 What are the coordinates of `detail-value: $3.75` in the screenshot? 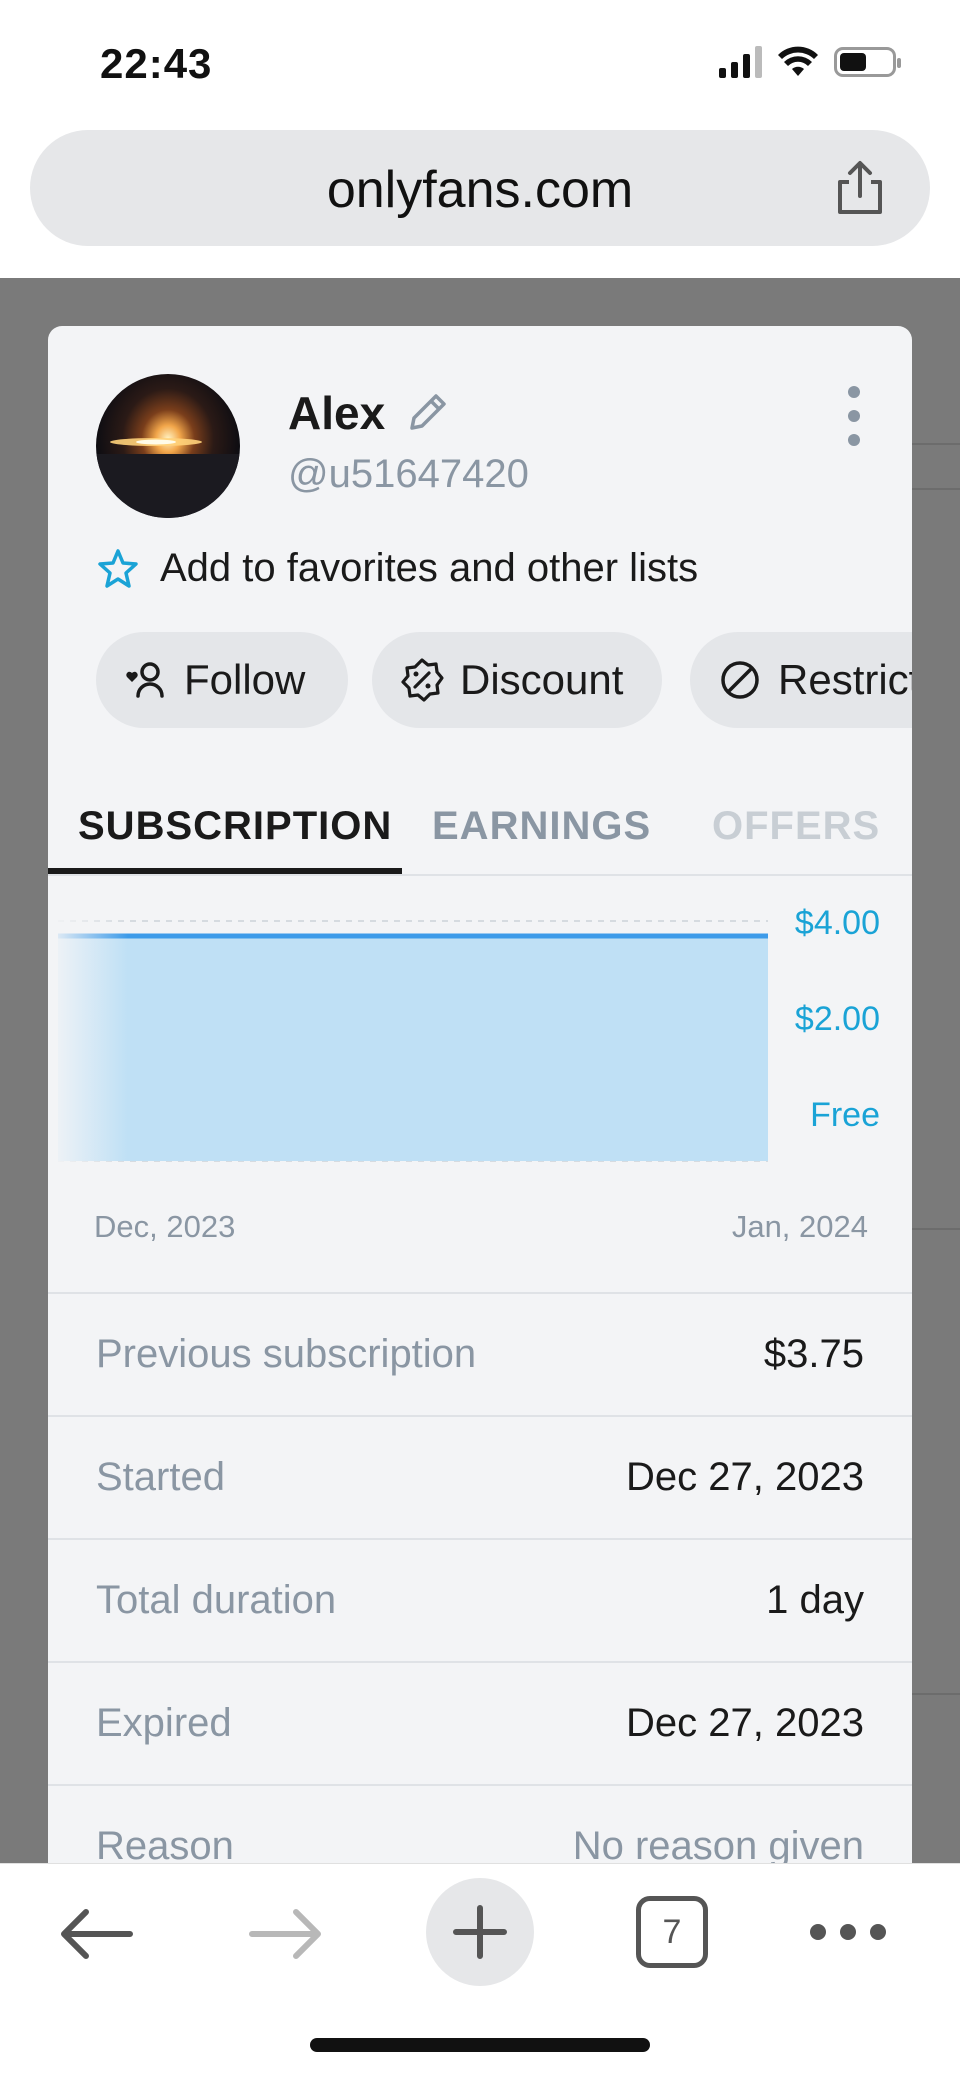 It's located at (813, 1354).